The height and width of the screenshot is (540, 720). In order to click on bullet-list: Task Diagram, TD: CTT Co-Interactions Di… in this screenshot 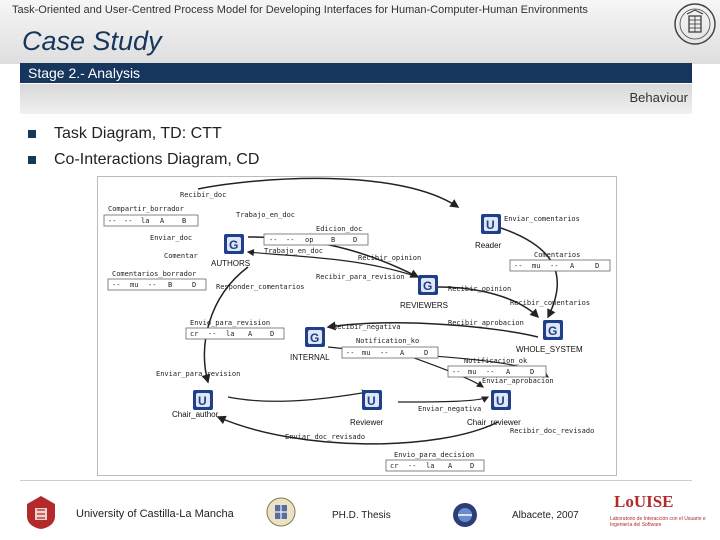, I will do `click(143, 147)`.